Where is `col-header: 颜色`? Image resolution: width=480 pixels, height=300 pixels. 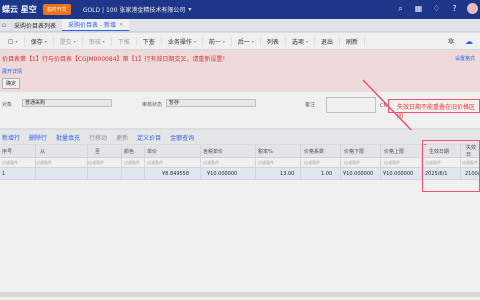 col-header: 颜色 is located at coordinates (129, 151).